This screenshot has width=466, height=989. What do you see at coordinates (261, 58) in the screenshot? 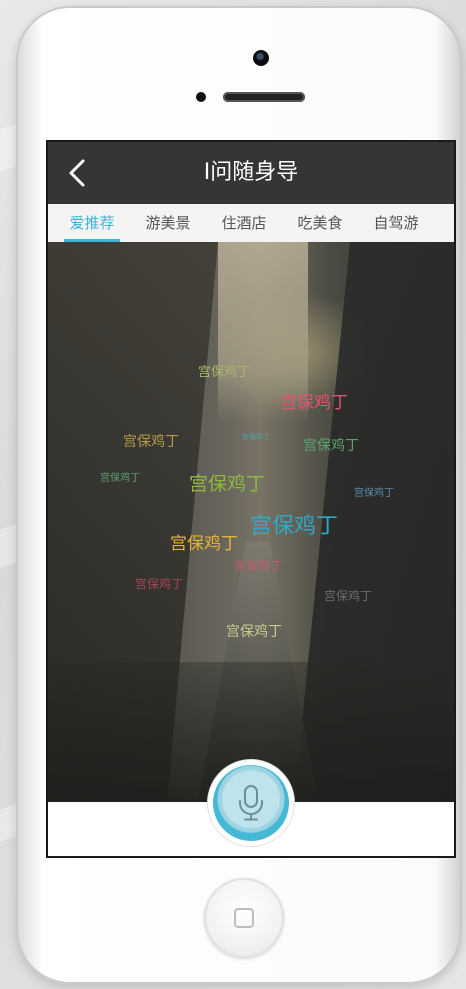
I see `front-camera` at bounding box center [261, 58].